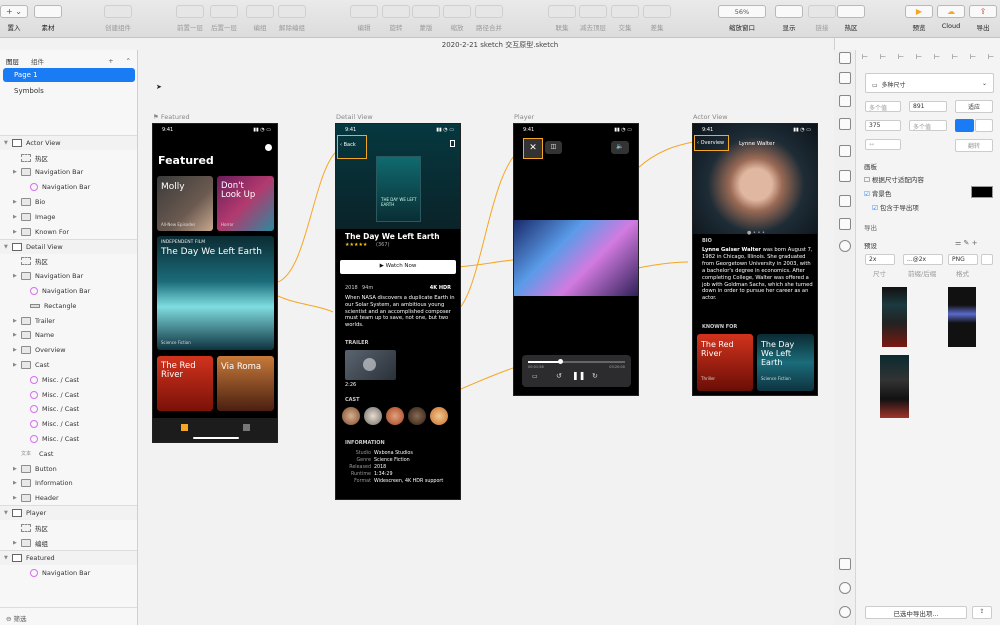 The height and width of the screenshot is (625, 1000). I want to click on toolbar-button-stack: 素材, so click(48, 18).